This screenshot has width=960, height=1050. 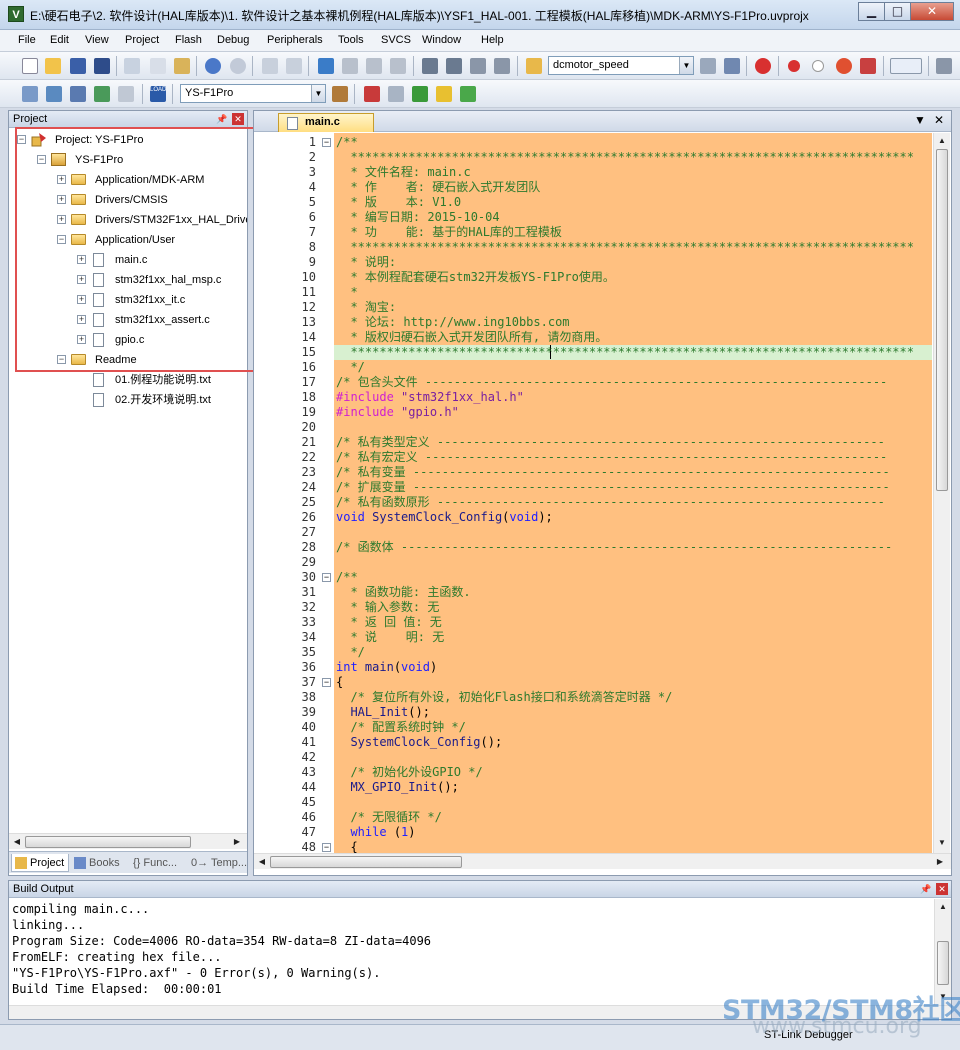 What do you see at coordinates (920, 120) in the screenshot?
I see `tab-list-dropdown-icon: ▼` at bounding box center [920, 120].